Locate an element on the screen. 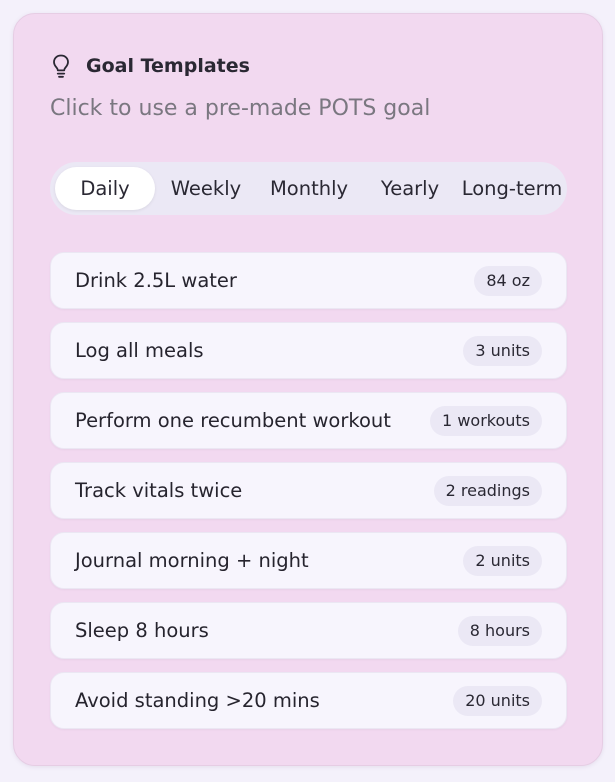 Image resolution: width=615 pixels, height=782 pixels. goal-target-badge: 2 readings is located at coordinates (487, 491).